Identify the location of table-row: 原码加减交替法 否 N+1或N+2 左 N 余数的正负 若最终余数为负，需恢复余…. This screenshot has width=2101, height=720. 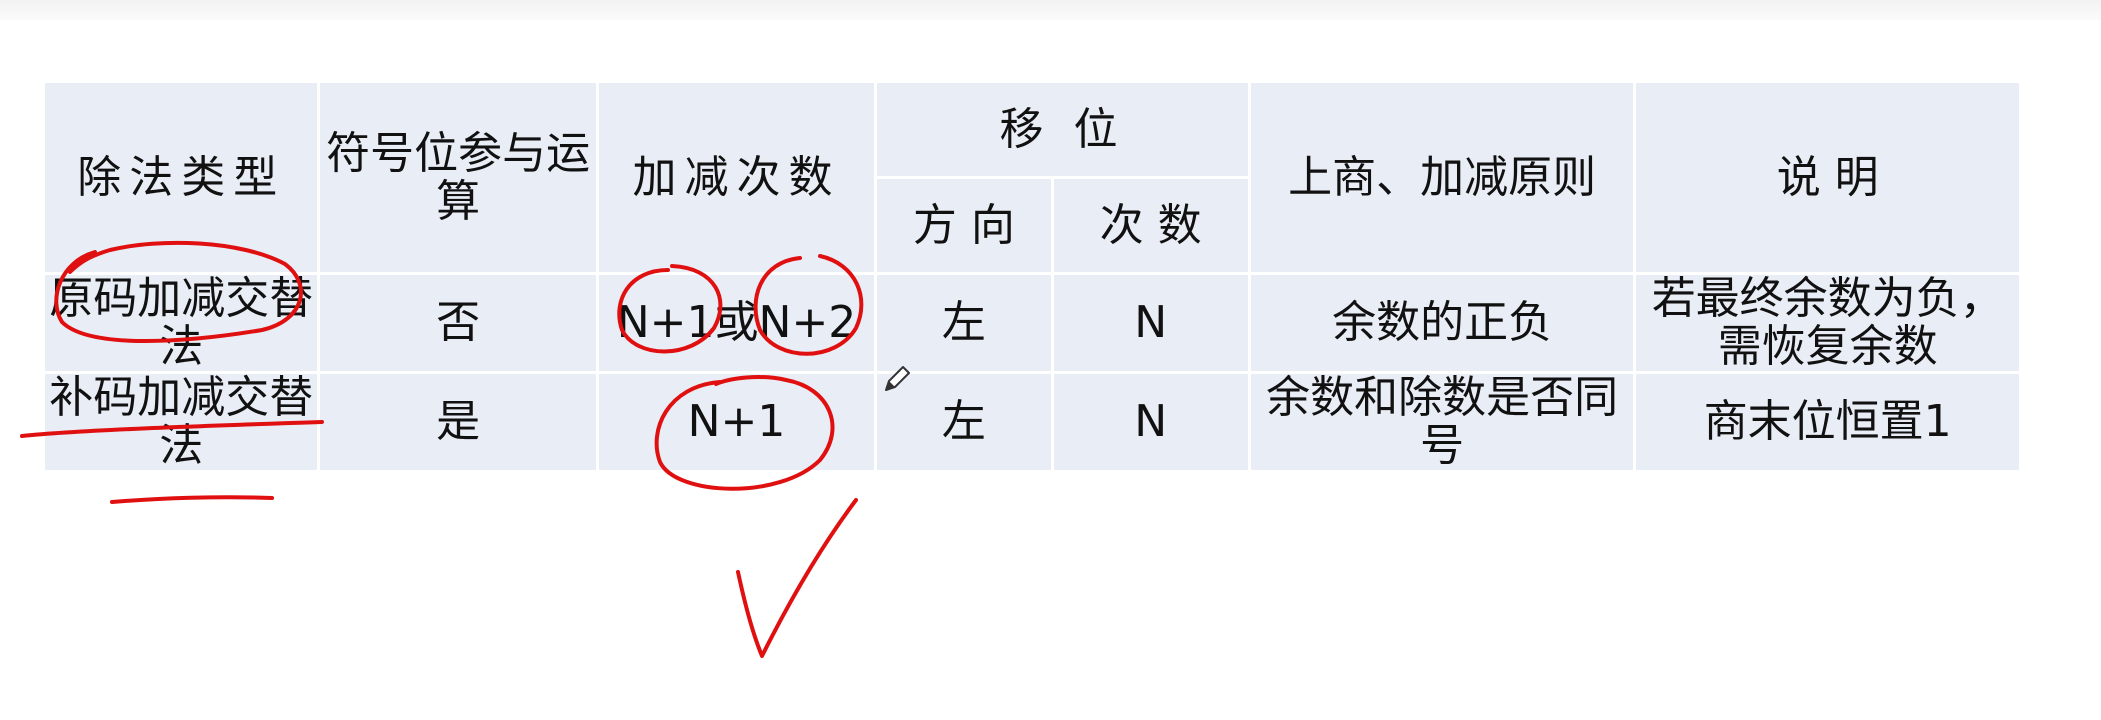
(1031, 323).